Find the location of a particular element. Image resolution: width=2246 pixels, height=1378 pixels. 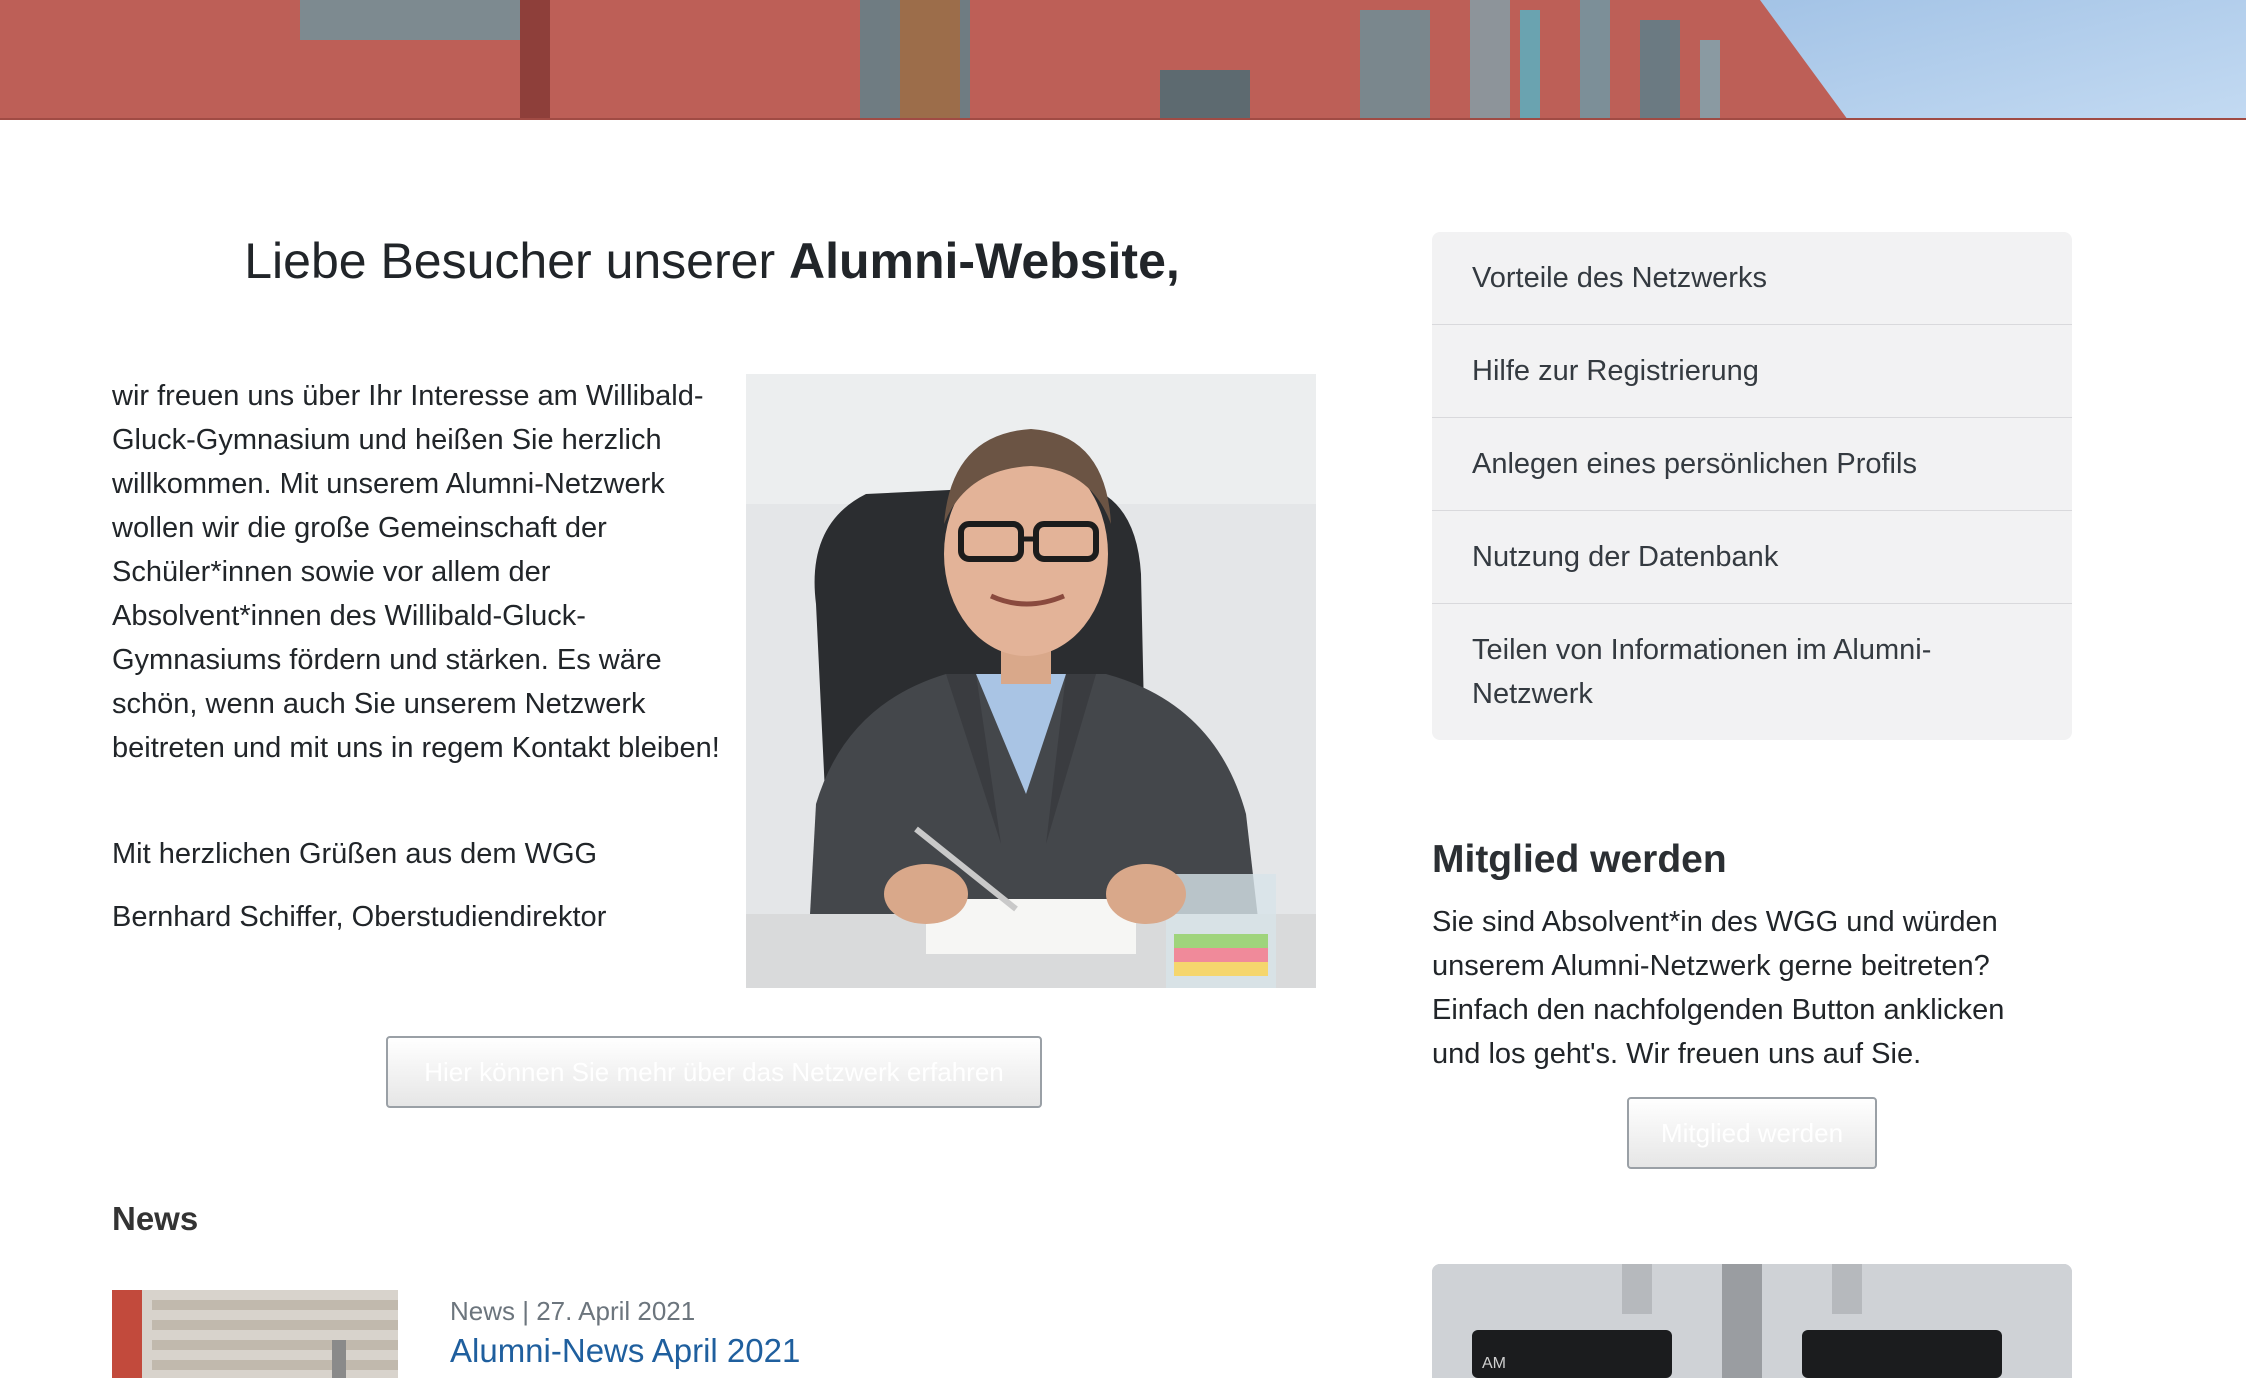

news-item-meta: News | 27. April 2021 is located at coordinates (573, 1311).